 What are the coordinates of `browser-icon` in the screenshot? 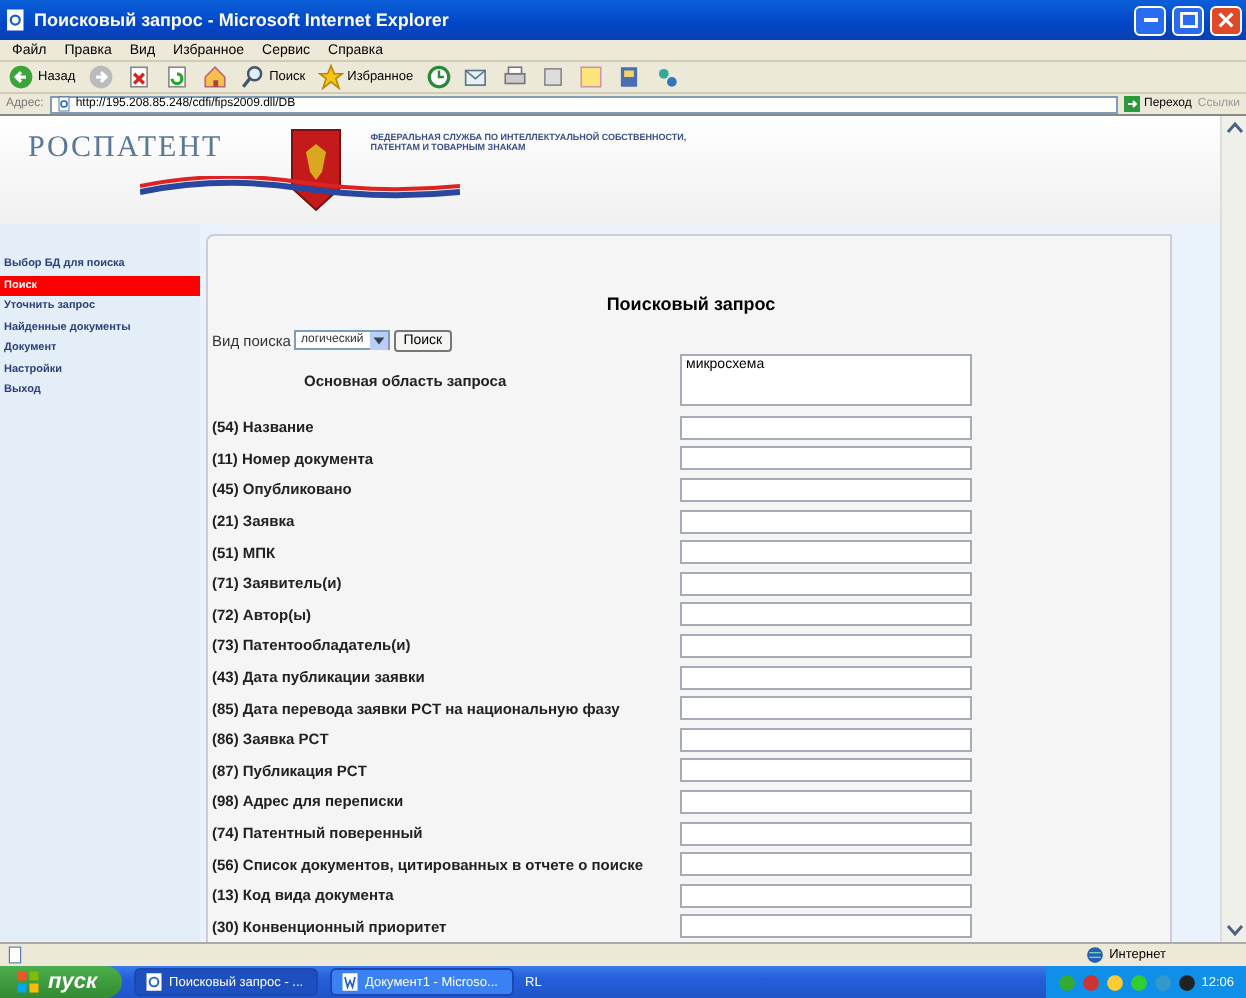 It's located at (153, 982).